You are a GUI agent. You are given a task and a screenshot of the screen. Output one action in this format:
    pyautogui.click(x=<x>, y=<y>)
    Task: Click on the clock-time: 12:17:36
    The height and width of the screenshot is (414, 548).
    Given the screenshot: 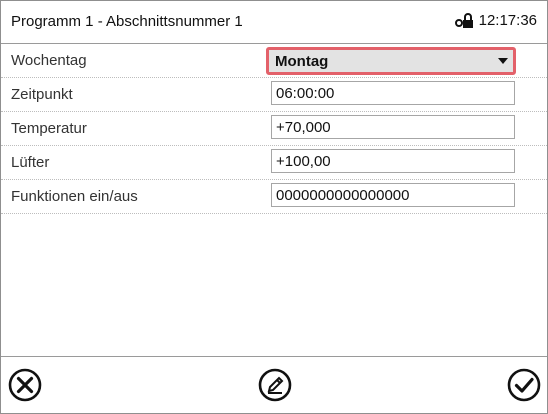 What is the action you would take?
    pyautogui.click(x=507, y=20)
    